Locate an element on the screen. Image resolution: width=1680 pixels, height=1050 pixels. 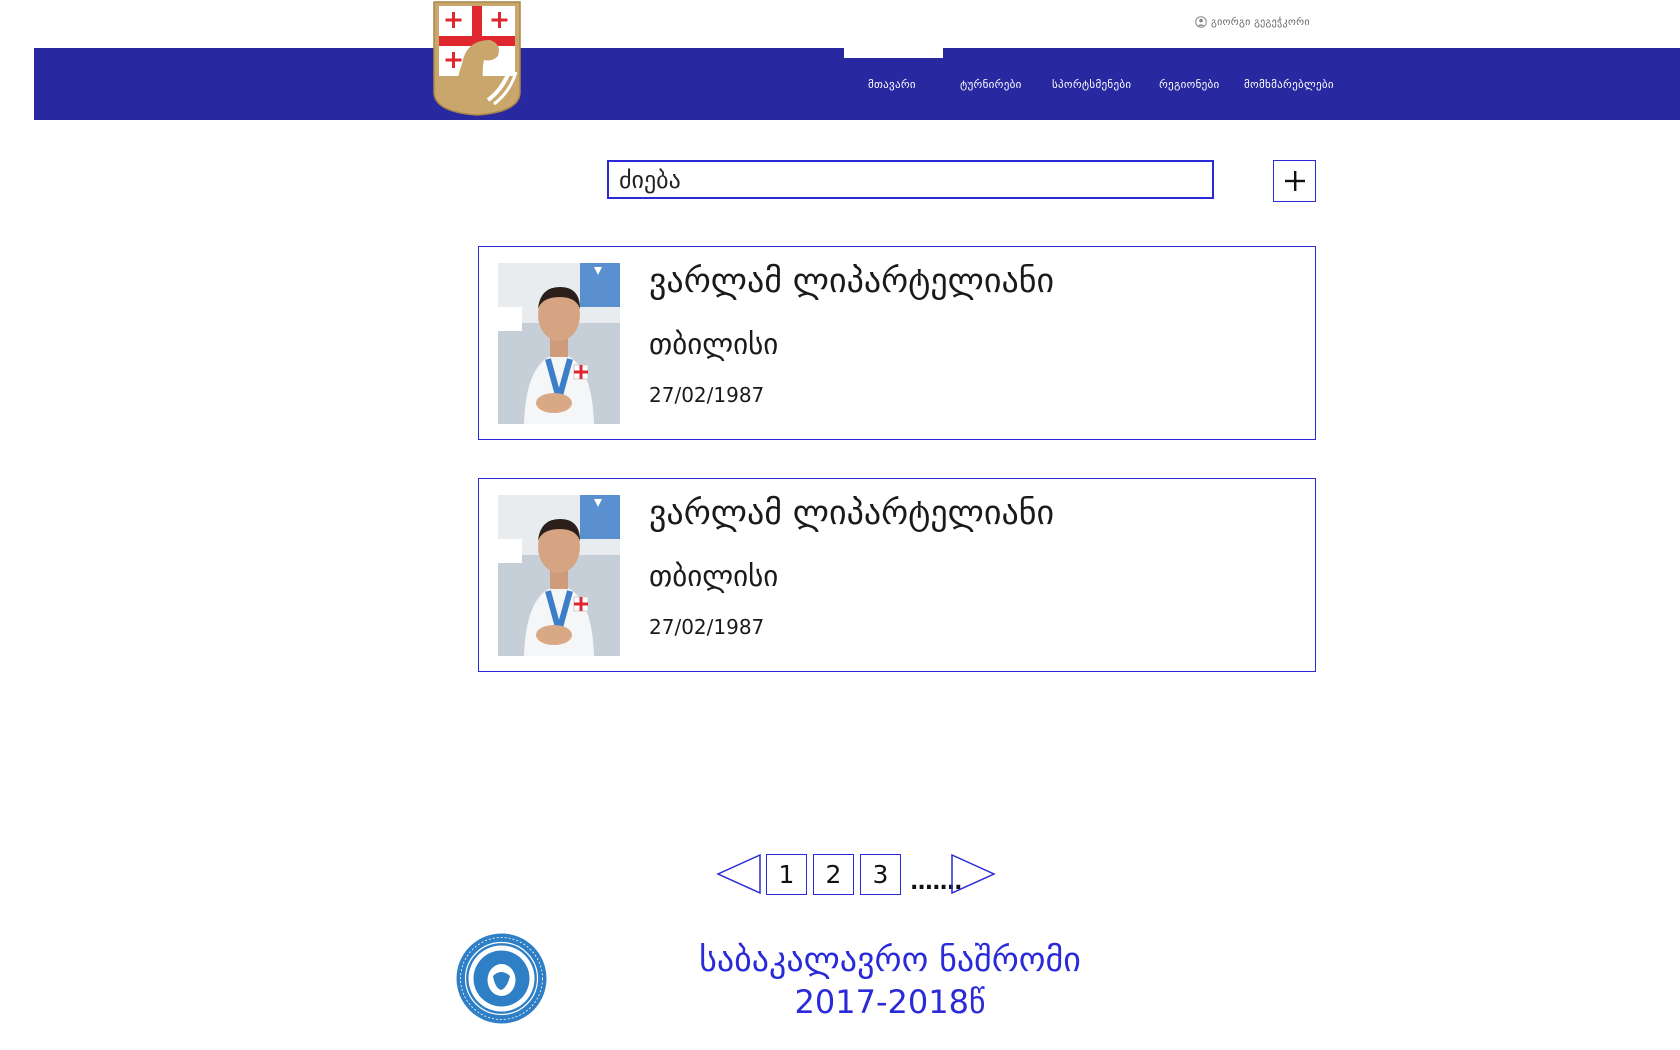
nav-item-home: მთავარი is located at coordinates (892, 84).